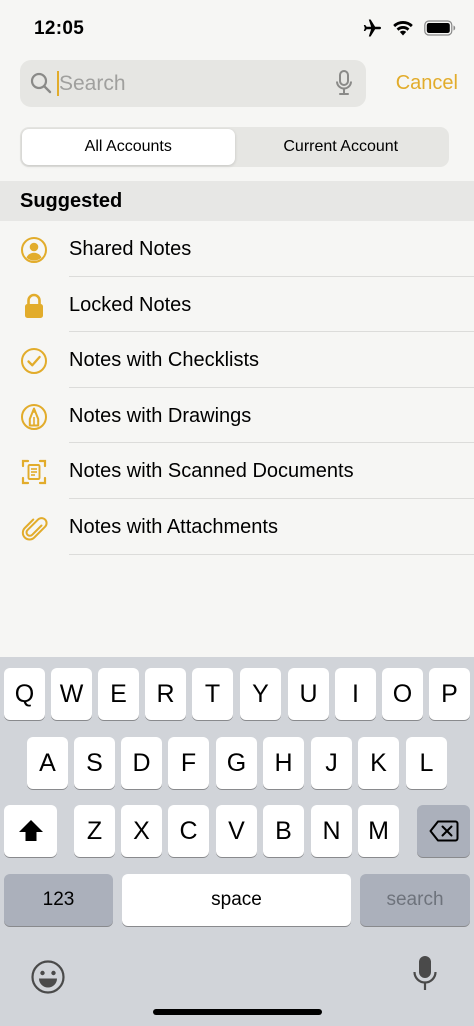 This screenshot has width=474, height=1026. What do you see at coordinates (211, 471) in the screenshot?
I see `list-item-label: Notes with Scanned Documents` at bounding box center [211, 471].